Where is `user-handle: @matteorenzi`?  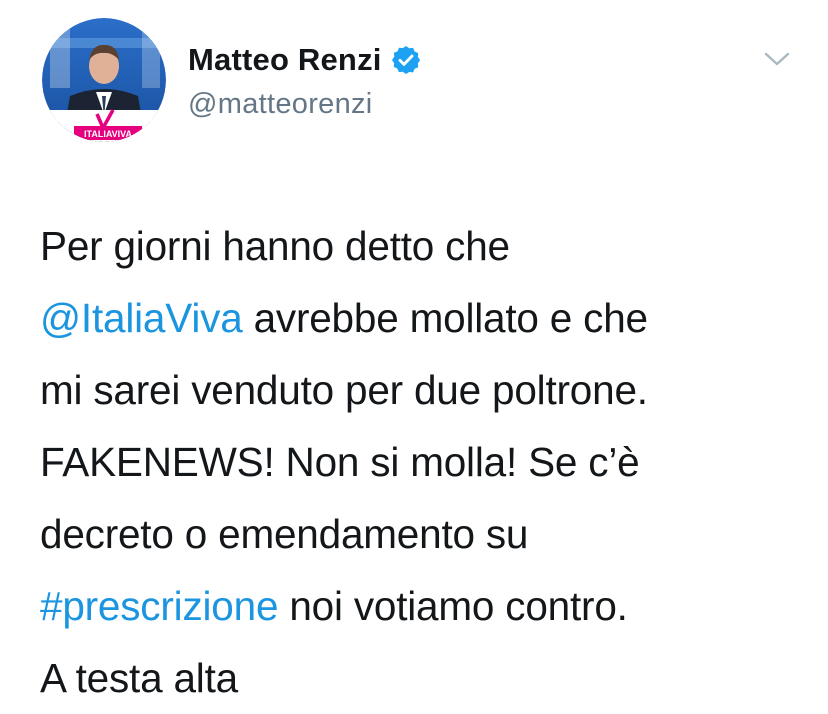 user-handle: @matteorenzi is located at coordinates (305, 104).